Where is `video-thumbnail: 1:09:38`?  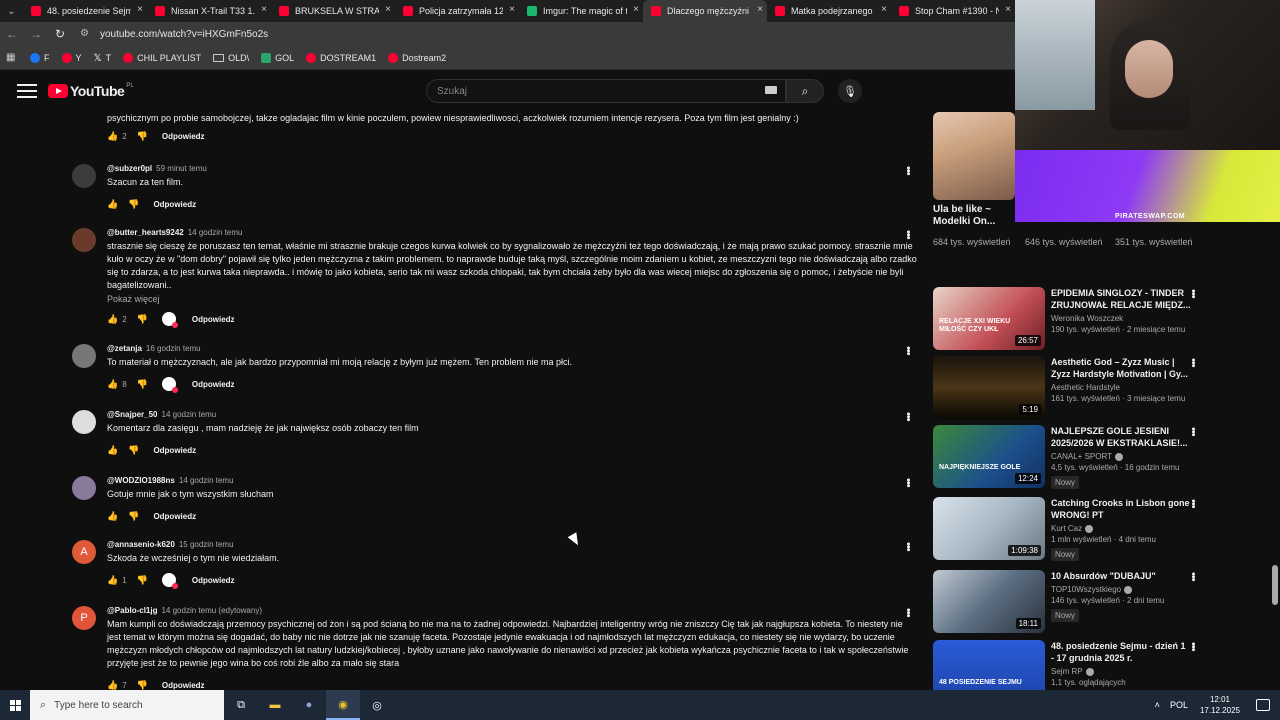 video-thumbnail: 1:09:38 is located at coordinates (989, 528).